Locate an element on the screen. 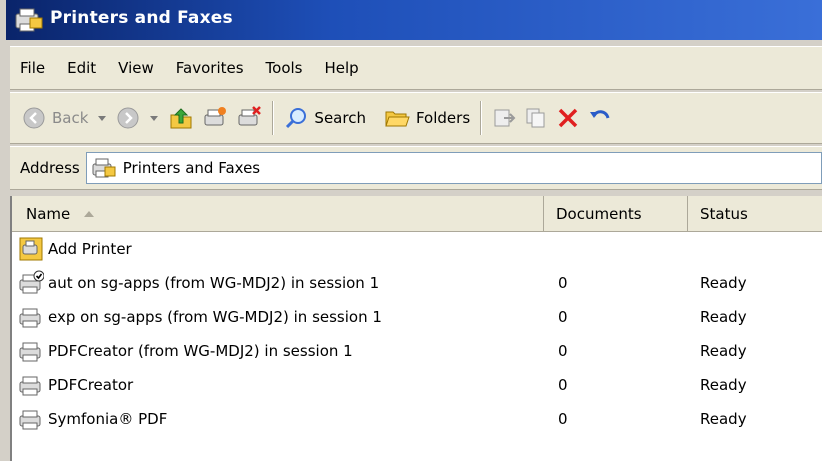  printer-name: Symfonia® PDF is located at coordinates (108, 419).